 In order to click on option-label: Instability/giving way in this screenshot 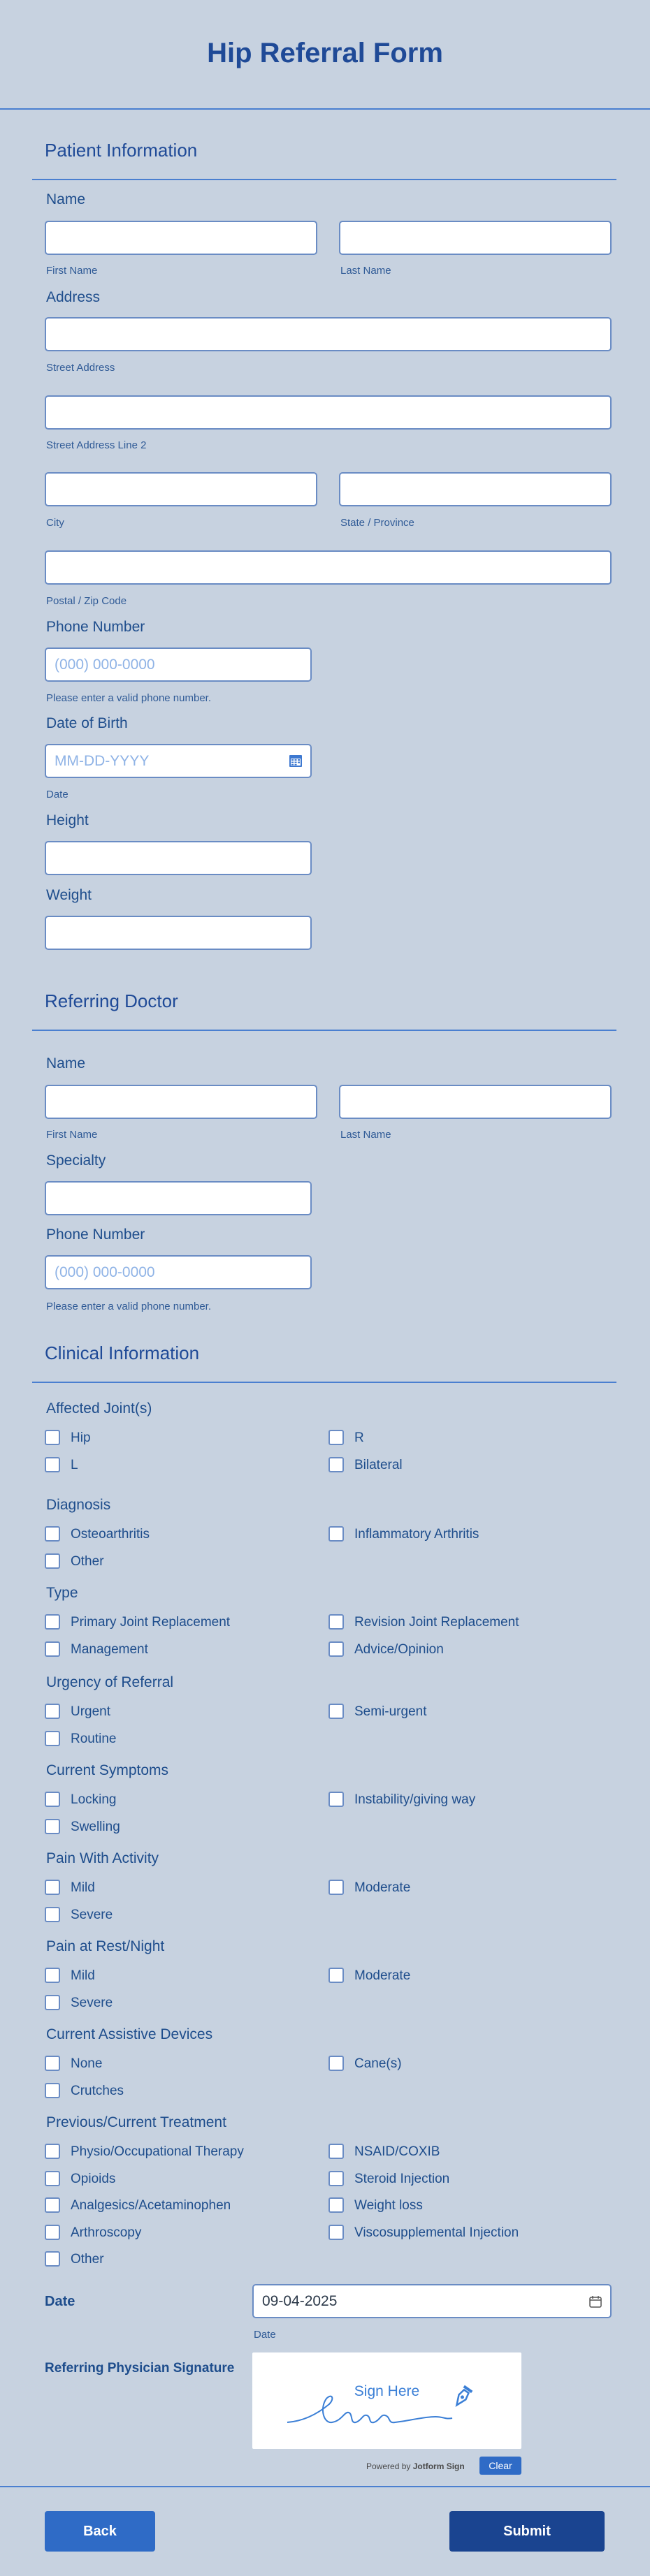, I will do `click(415, 1800)`.